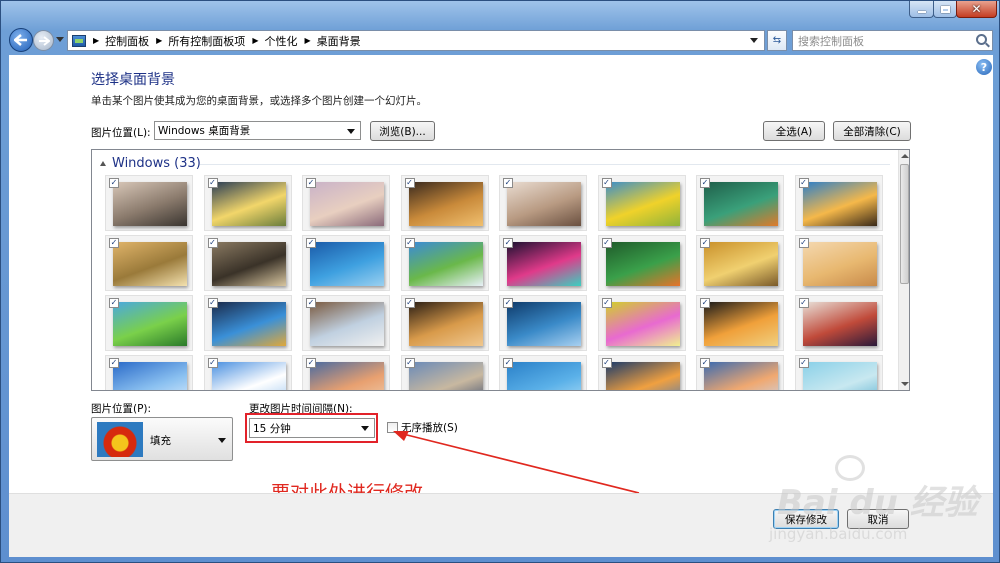  Describe the element at coordinates (257, 130) in the screenshot. I see `picture-location-select: Windows 桌面背景` at that location.